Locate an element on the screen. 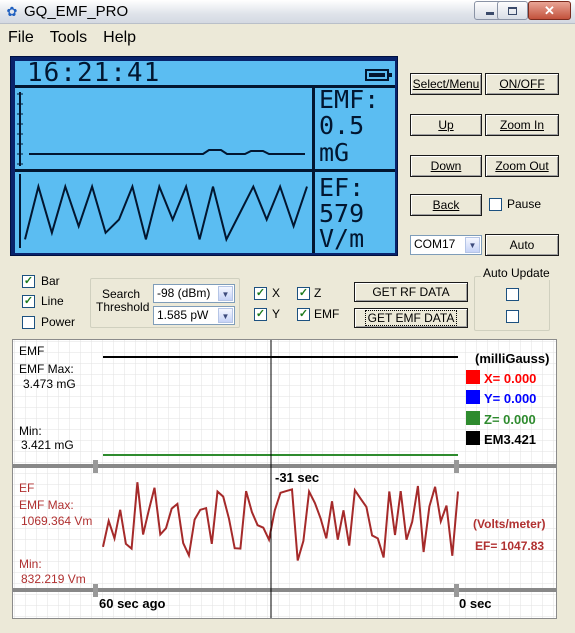 The width and height of the screenshot is (575, 633). right-time-label: 0 sec is located at coordinates (475, 603).